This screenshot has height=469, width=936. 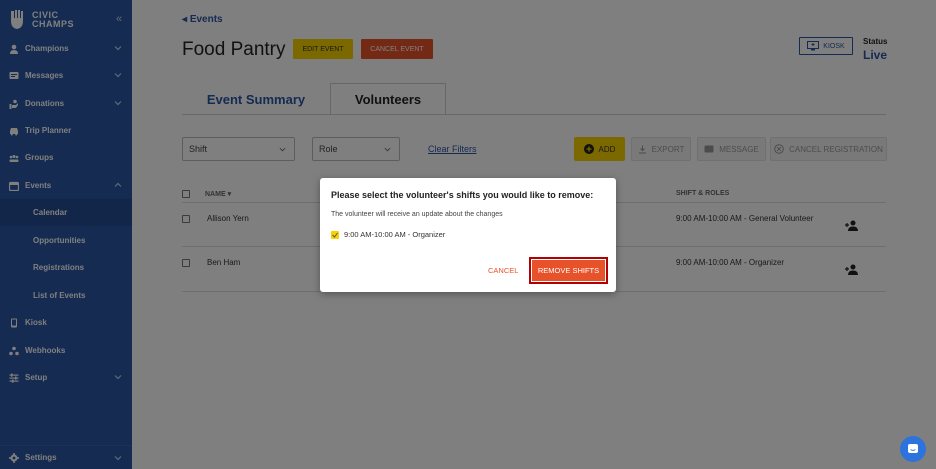 I want to click on shift-option-label: 9:00 AM-10:00 AM - Organizer, so click(x=395, y=234).